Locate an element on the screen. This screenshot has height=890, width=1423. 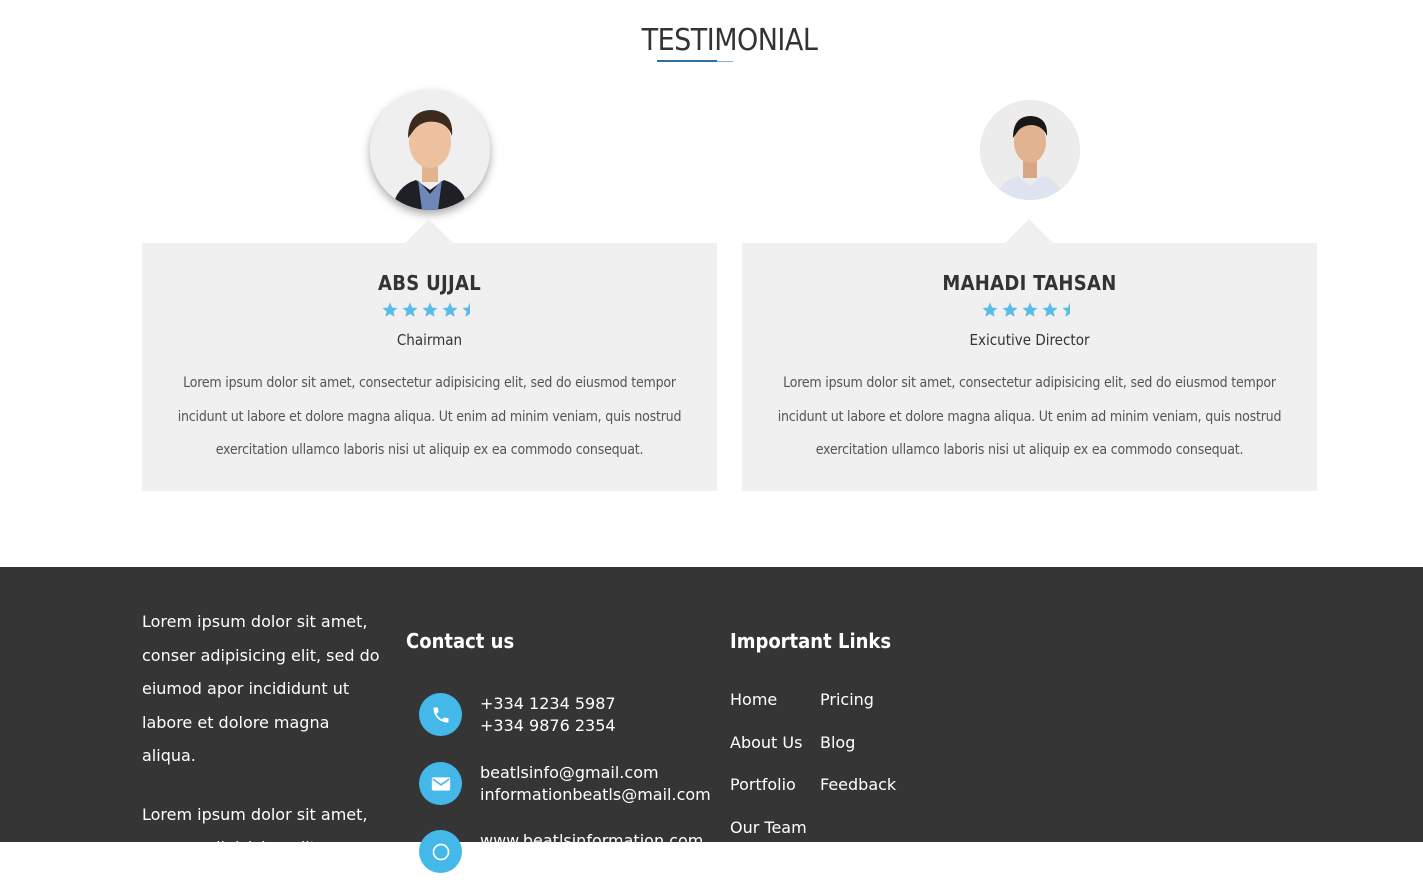
testimonial-name: MAHADI TAHSAN is located at coordinates (1029, 283).